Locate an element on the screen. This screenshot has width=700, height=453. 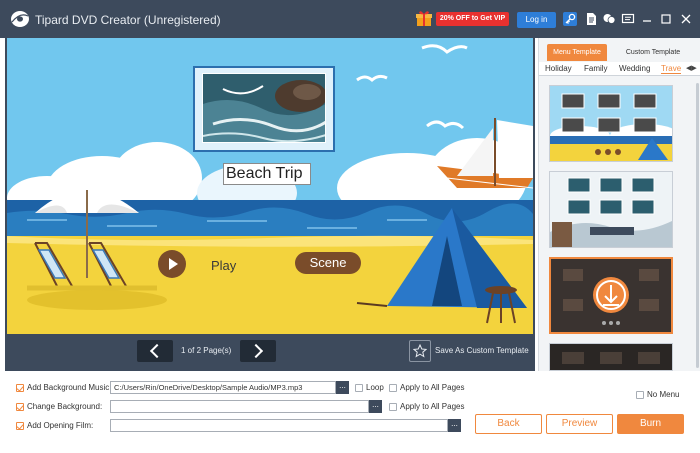
template-item-selected is located at coordinates (611, 295).